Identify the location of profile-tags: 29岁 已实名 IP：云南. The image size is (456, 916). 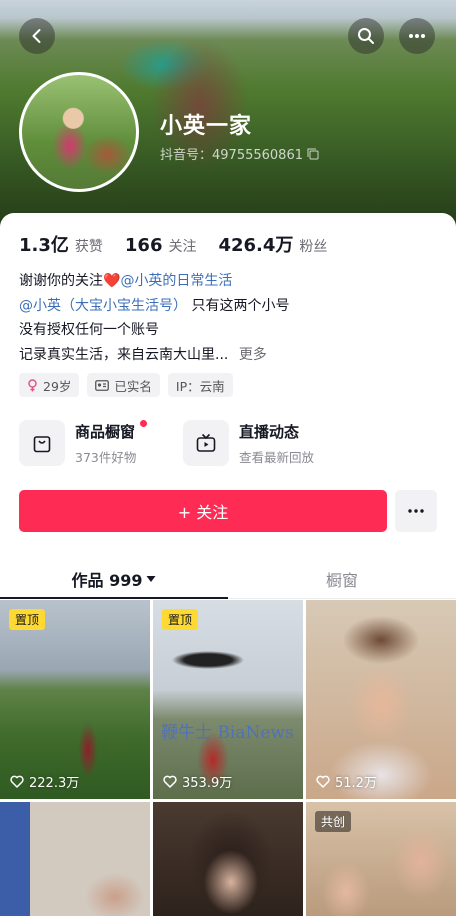
(126, 385).